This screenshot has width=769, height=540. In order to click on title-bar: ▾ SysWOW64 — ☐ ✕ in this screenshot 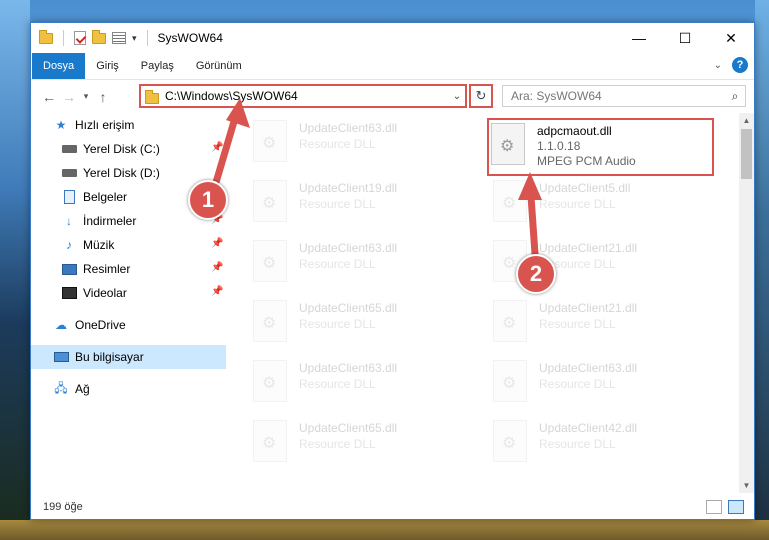, I will do `click(392, 38)`.